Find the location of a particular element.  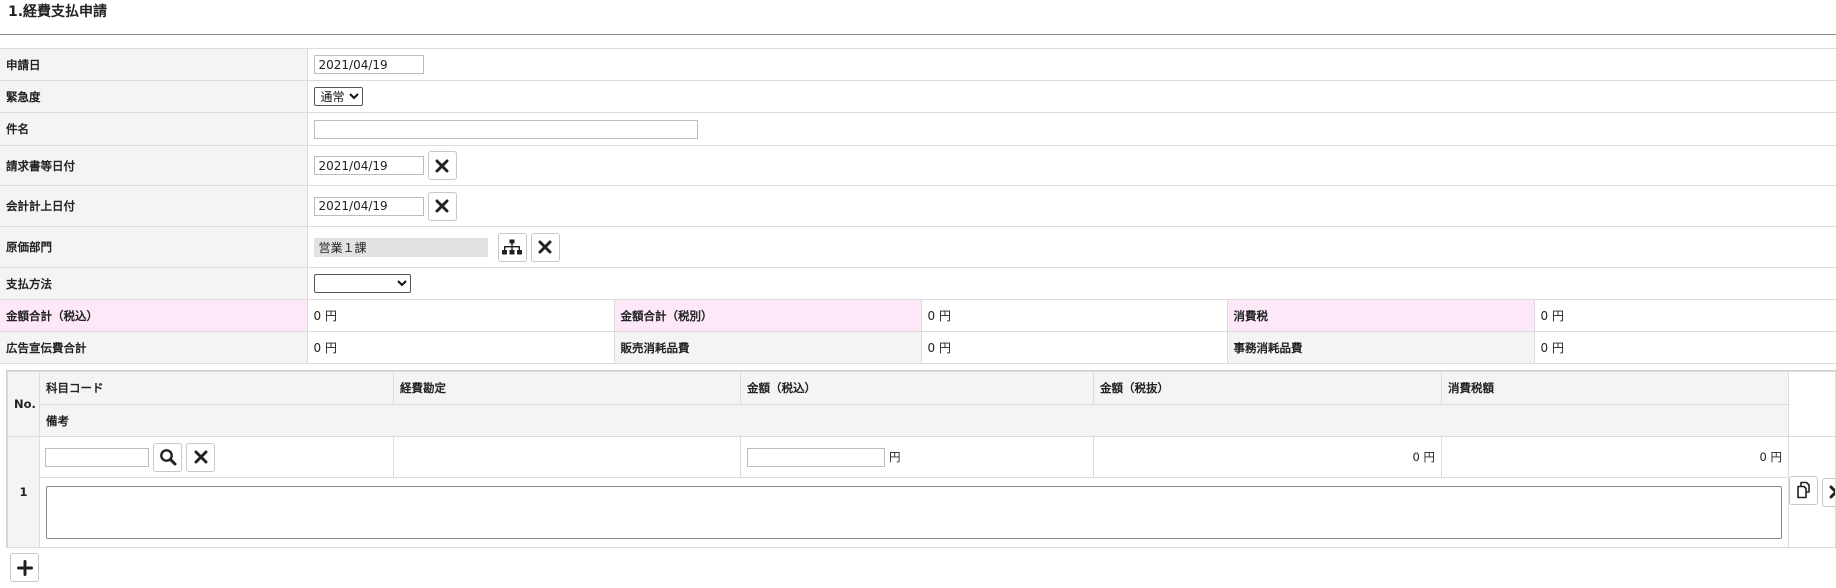

consumption-tax-label: 消費税 is located at coordinates (1381, 315).